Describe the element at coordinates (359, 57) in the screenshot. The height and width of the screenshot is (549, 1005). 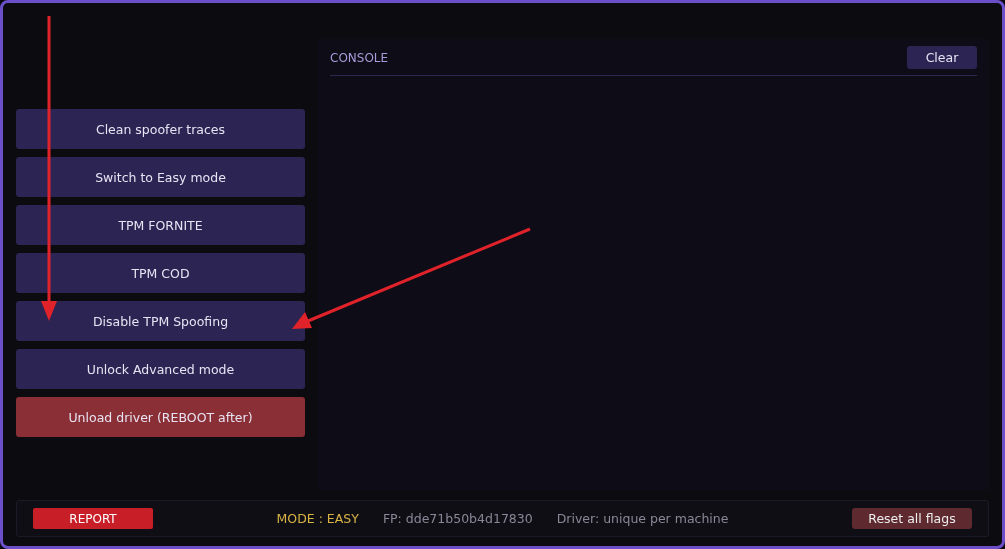
I see `console-title: CONSOLE` at that location.